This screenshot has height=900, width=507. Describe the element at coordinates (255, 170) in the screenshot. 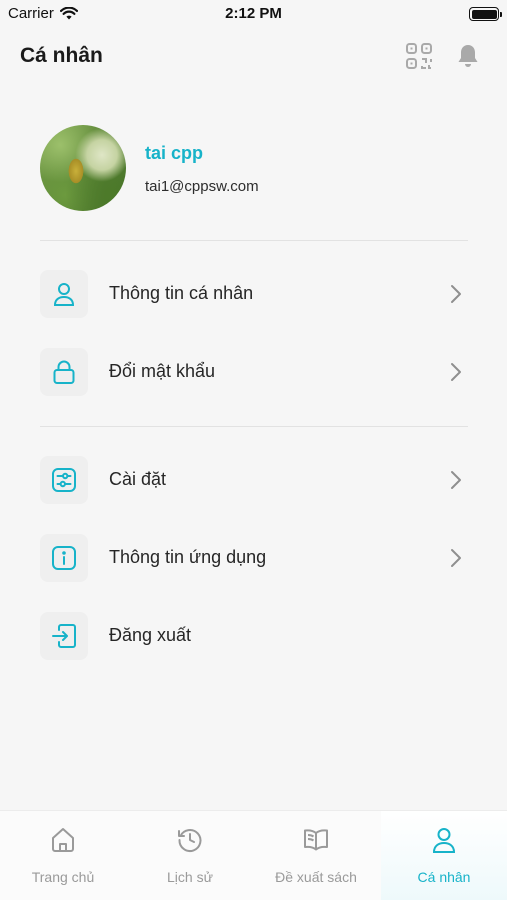

I see `profile-card: tai cpp tai1@cppsw.com` at that location.